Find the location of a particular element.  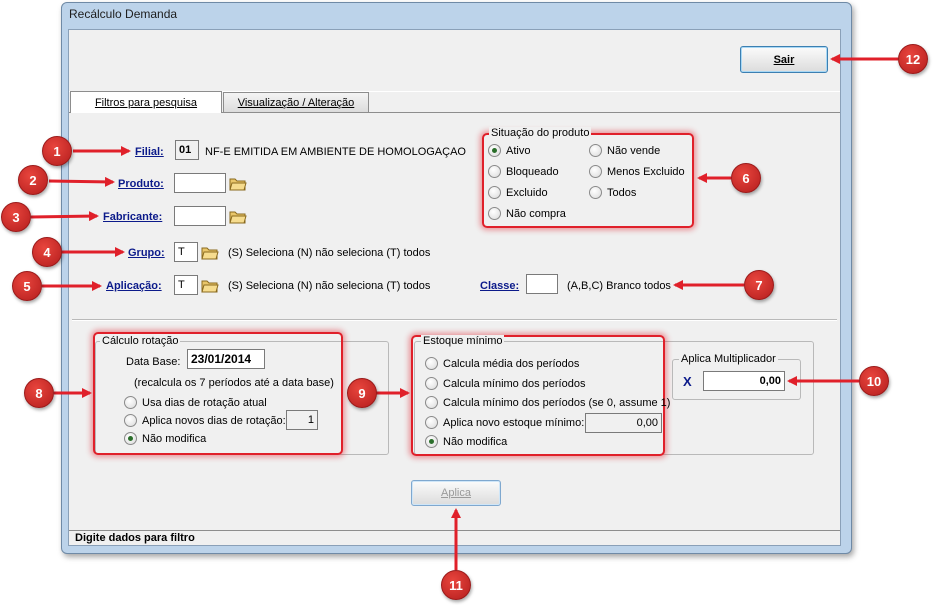

multiplicador-input is located at coordinates (744, 381).